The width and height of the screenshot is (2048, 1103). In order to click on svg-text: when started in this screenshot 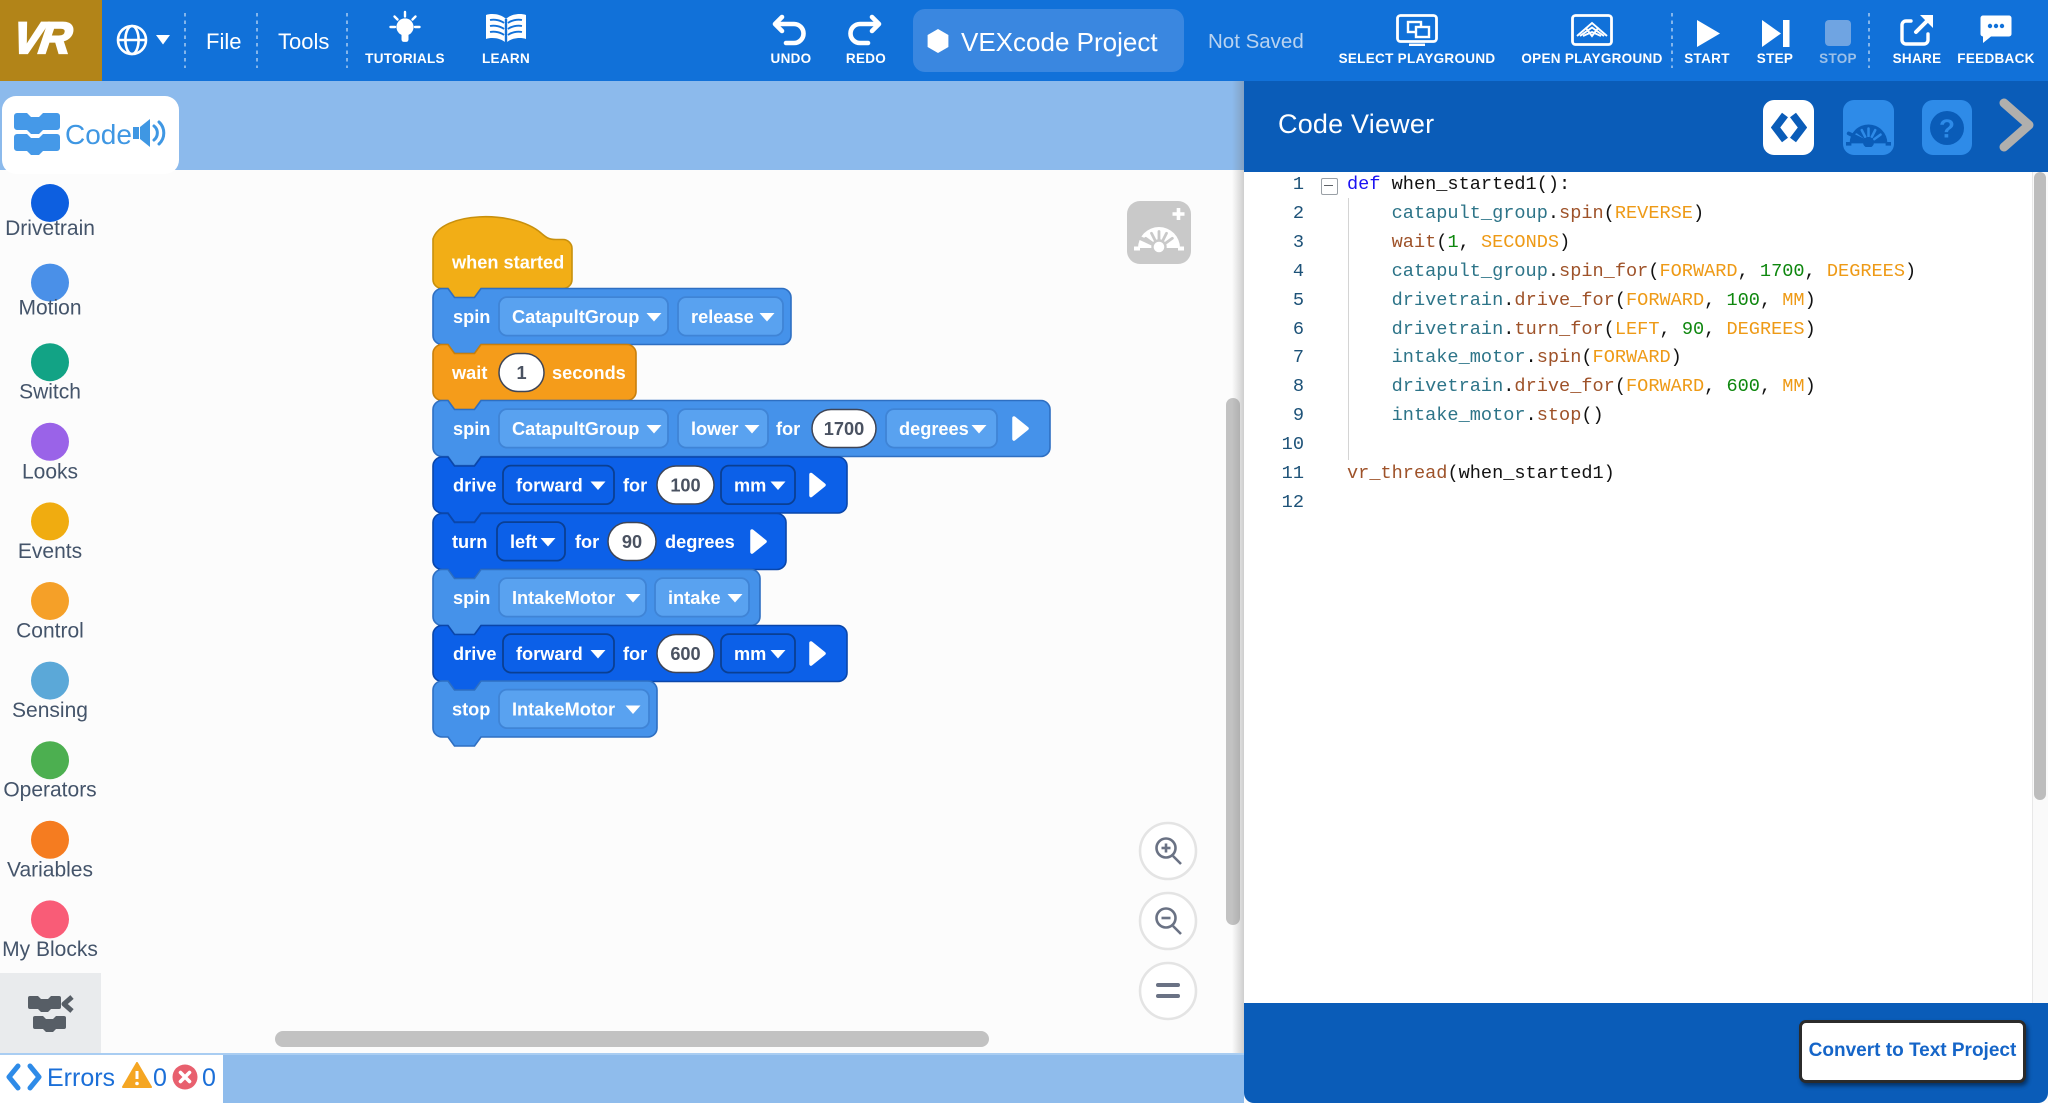, I will do `click(507, 263)`.